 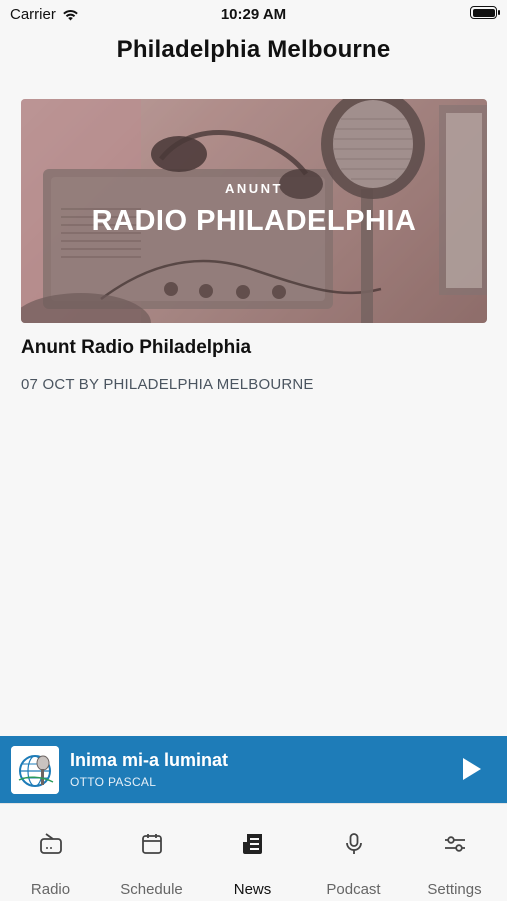 I want to click on status-bar: Carrier 10:29 AM, so click(x=253, y=14).